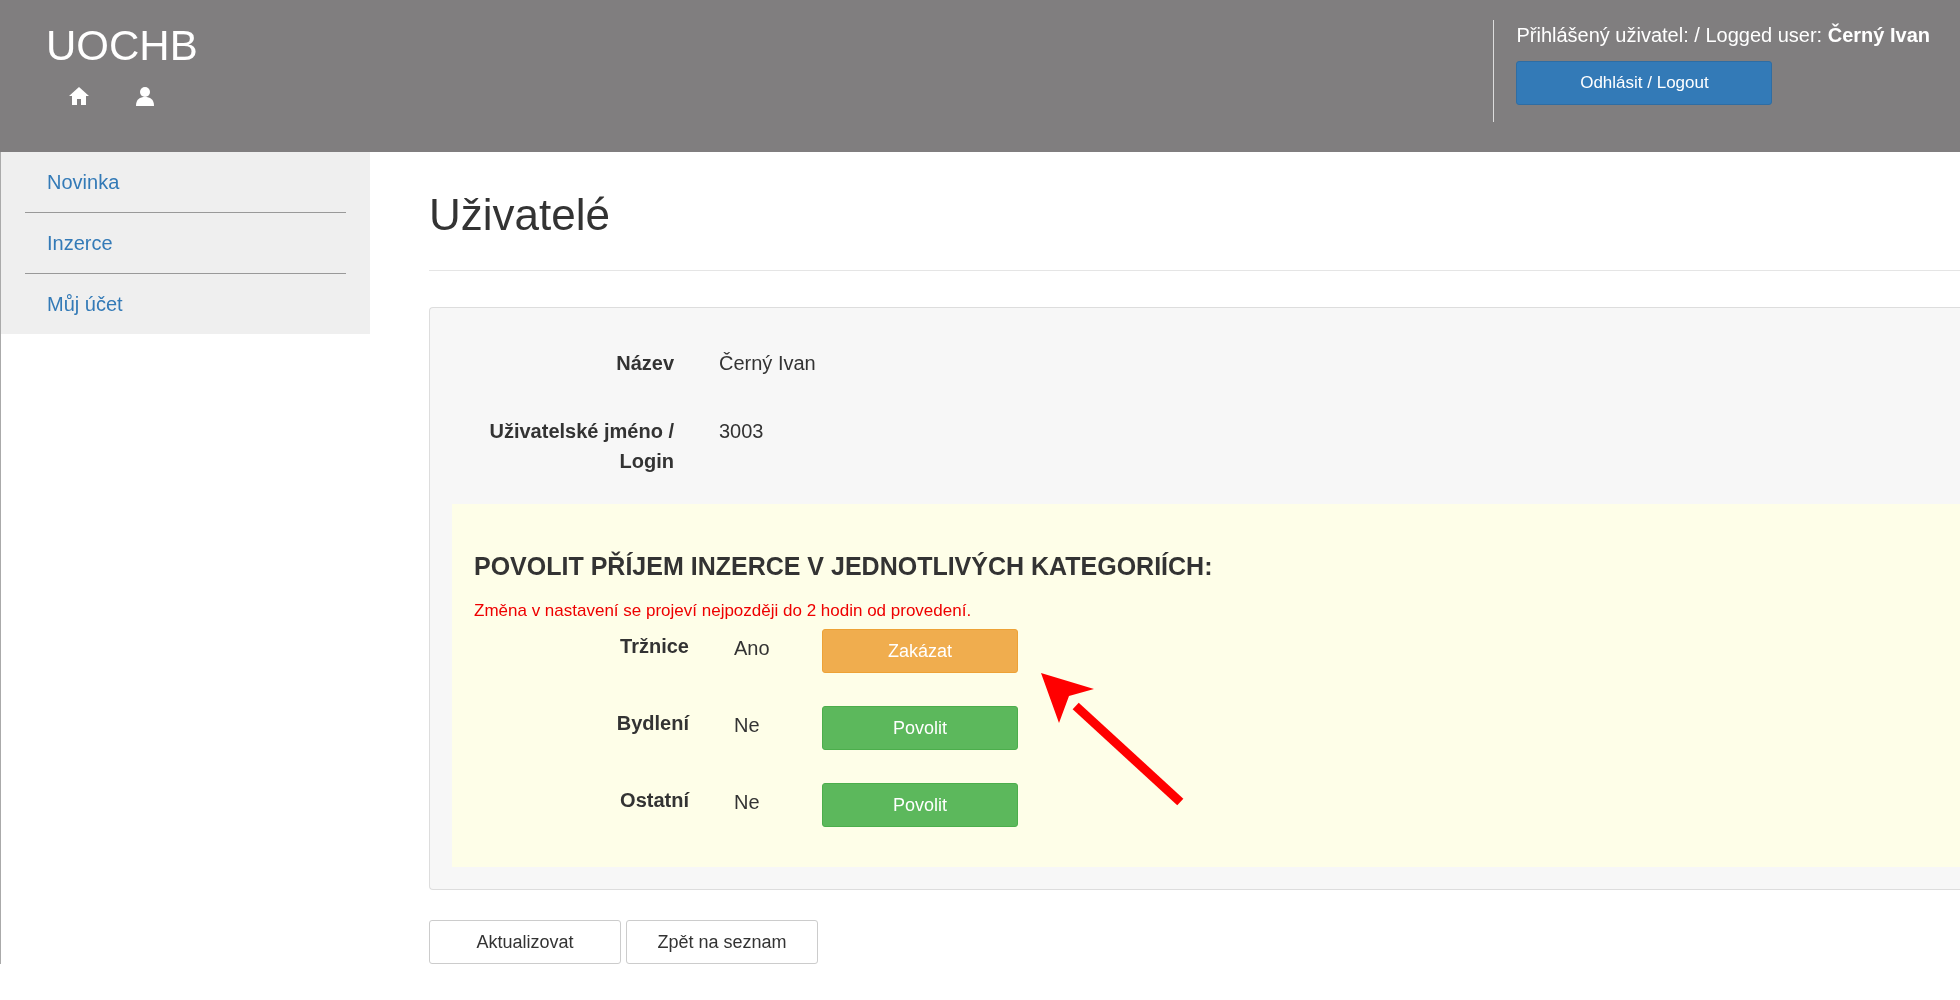 Image resolution: width=1960 pixels, height=1000 pixels. I want to click on site-logo: UOCHB, so click(122, 46).